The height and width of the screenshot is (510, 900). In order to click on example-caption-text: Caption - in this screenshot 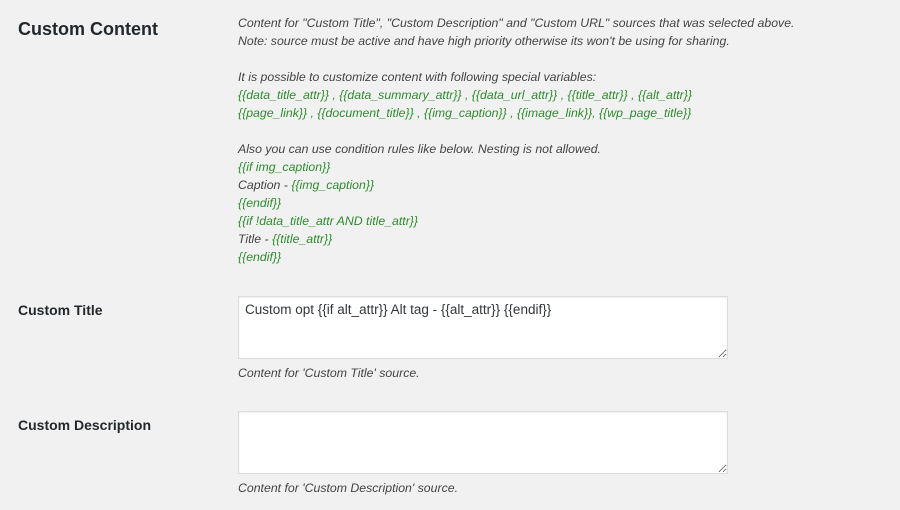, I will do `click(265, 185)`.